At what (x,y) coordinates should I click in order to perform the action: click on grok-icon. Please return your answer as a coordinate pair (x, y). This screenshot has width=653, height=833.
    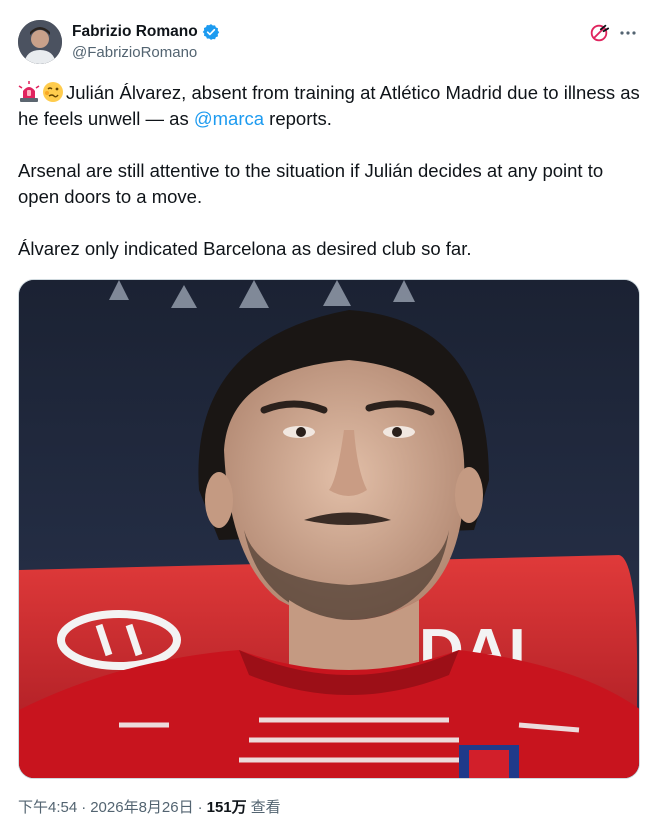
    Looking at the image, I should click on (599, 33).